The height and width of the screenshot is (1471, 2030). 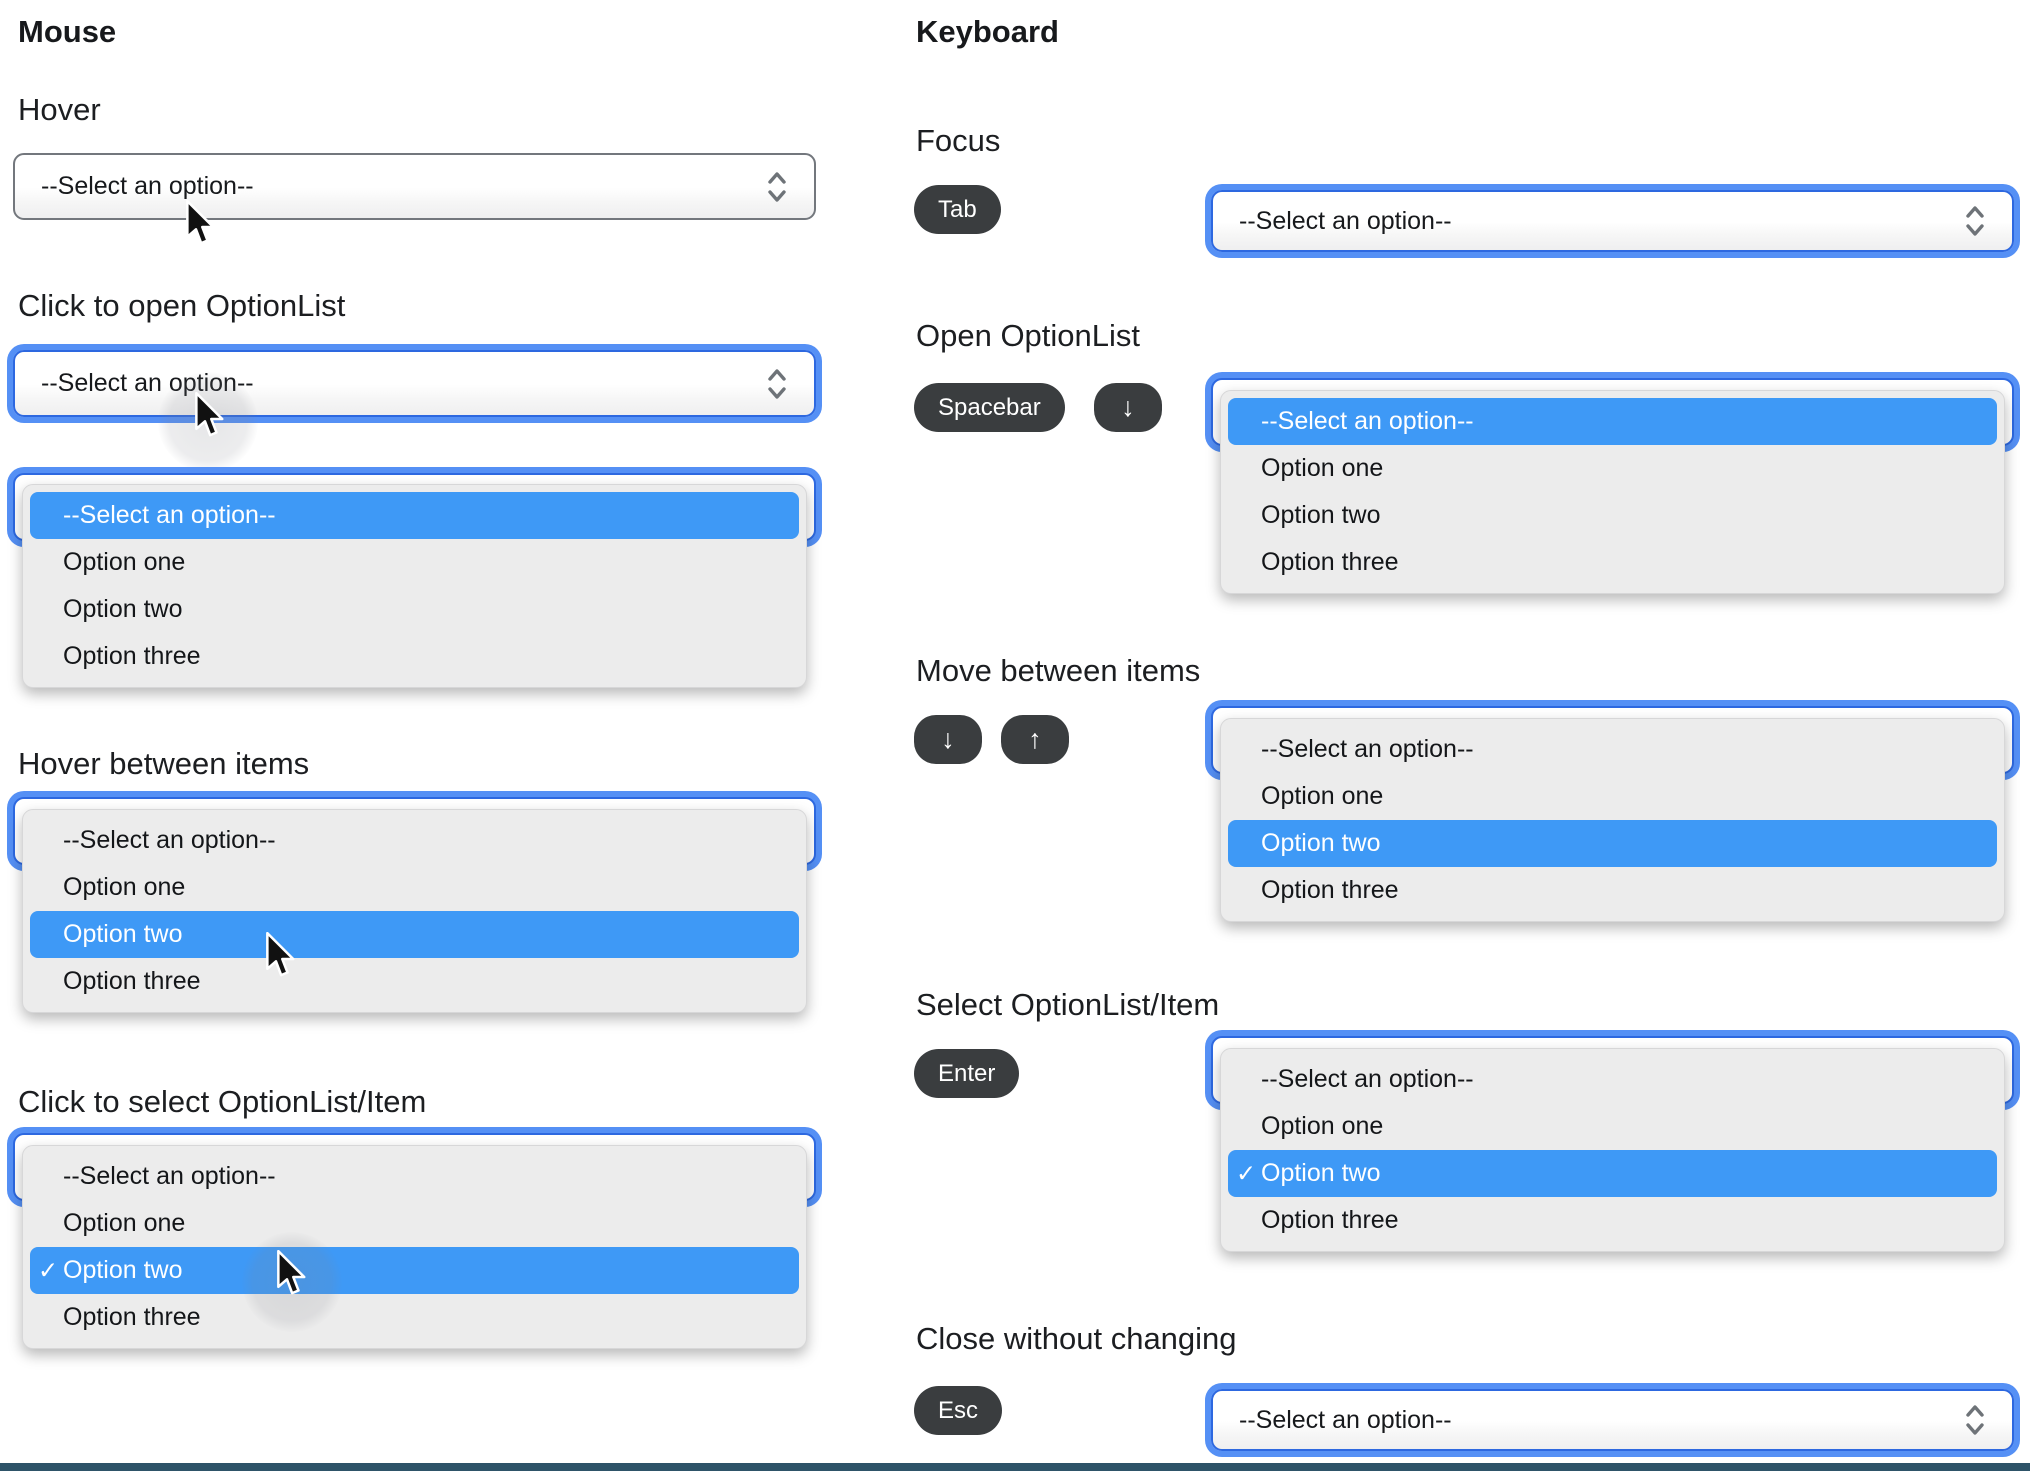 I want to click on section-title-close: Close without changing, so click(x=1076, y=1338).